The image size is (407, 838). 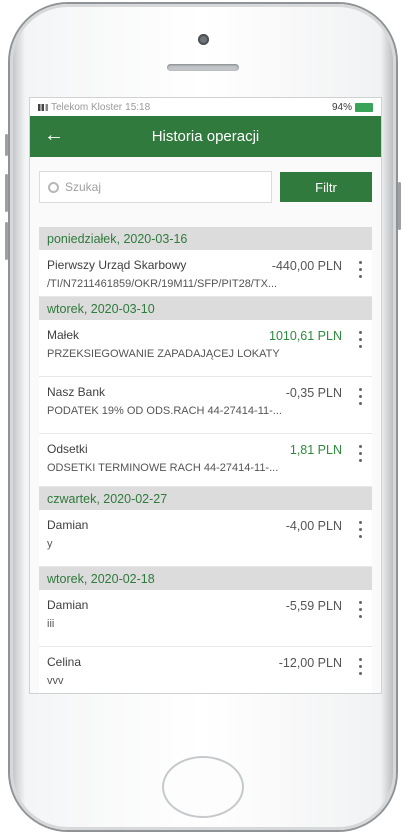 What do you see at coordinates (6, 193) in the screenshot?
I see `volume-up-button` at bounding box center [6, 193].